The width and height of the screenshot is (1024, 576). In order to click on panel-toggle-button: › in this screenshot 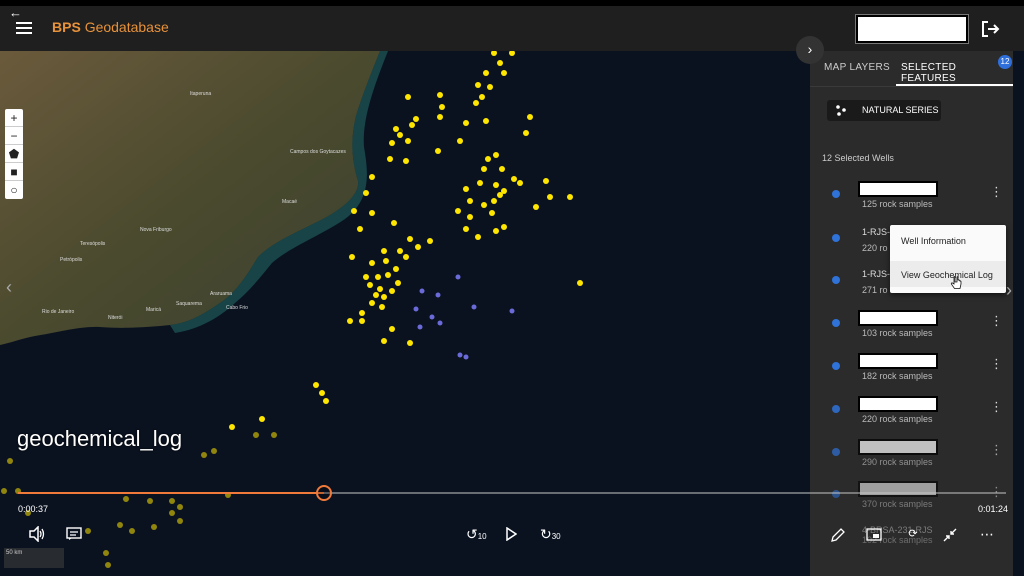, I will do `click(810, 50)`.